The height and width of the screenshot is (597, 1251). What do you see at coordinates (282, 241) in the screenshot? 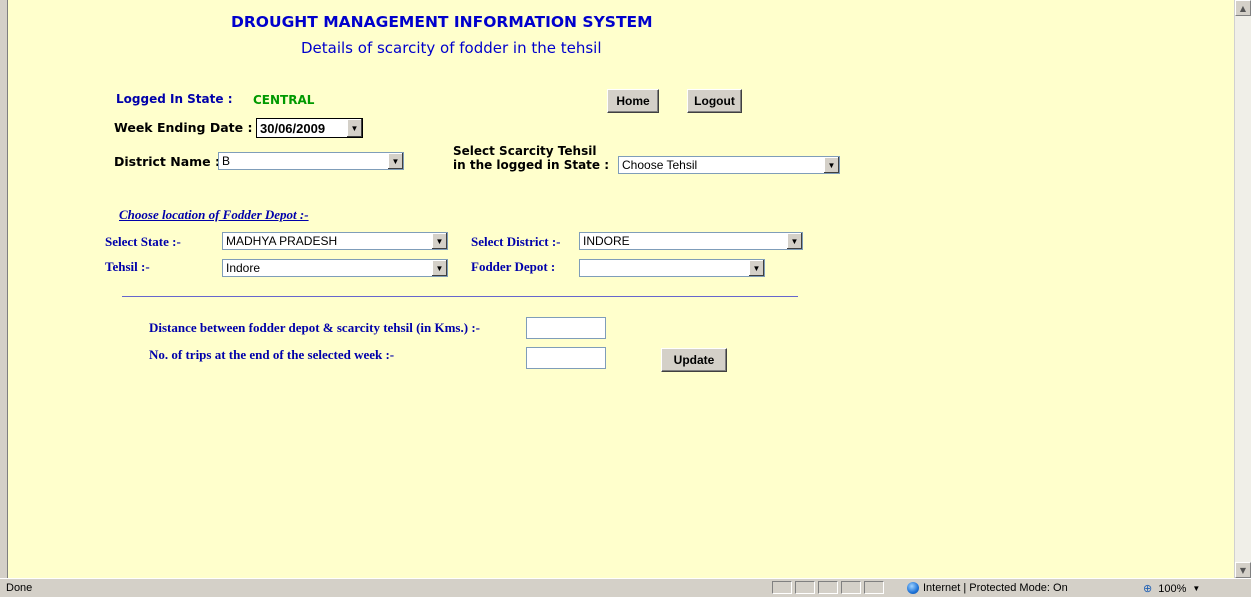
I see `select-state-value: MADHYA PRADESH` at bounding box center [282, 241].